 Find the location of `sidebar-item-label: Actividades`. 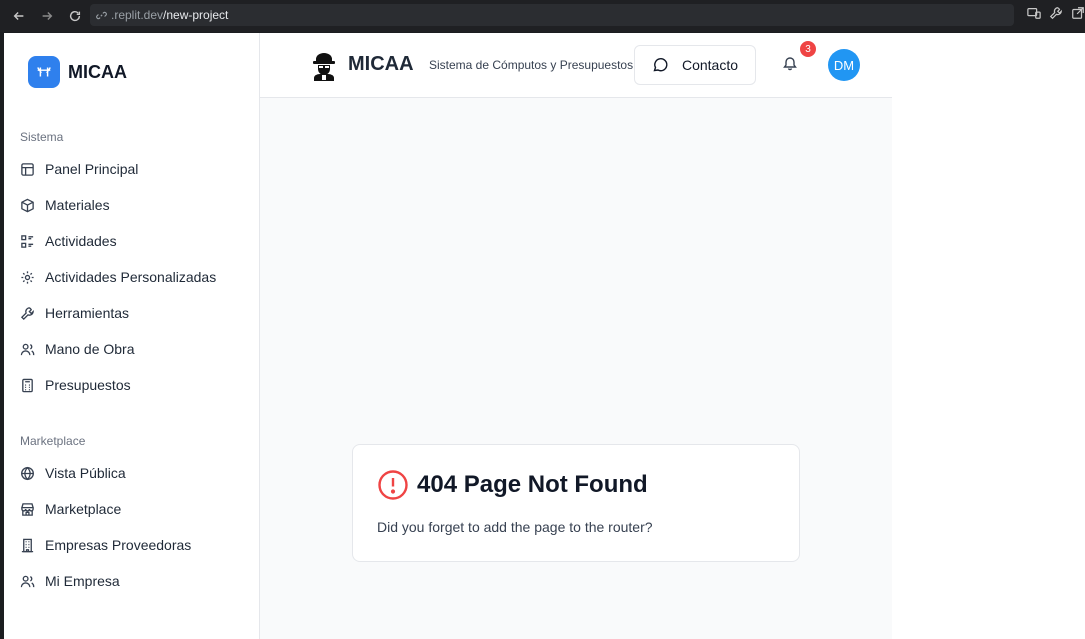

sidebar-item-label: Actividades is located at coordinates (81, 241).